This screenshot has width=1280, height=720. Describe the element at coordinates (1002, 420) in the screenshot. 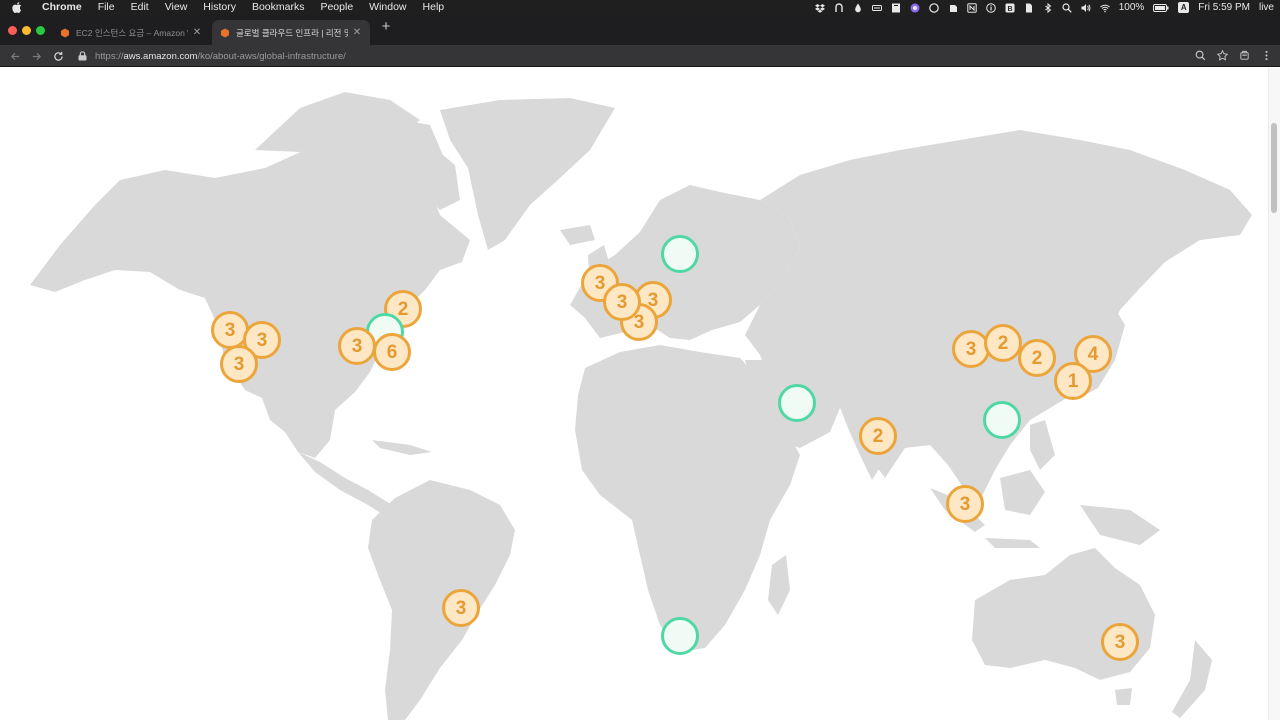

I see `upcoming-region-marker-hong-kong` at that location.